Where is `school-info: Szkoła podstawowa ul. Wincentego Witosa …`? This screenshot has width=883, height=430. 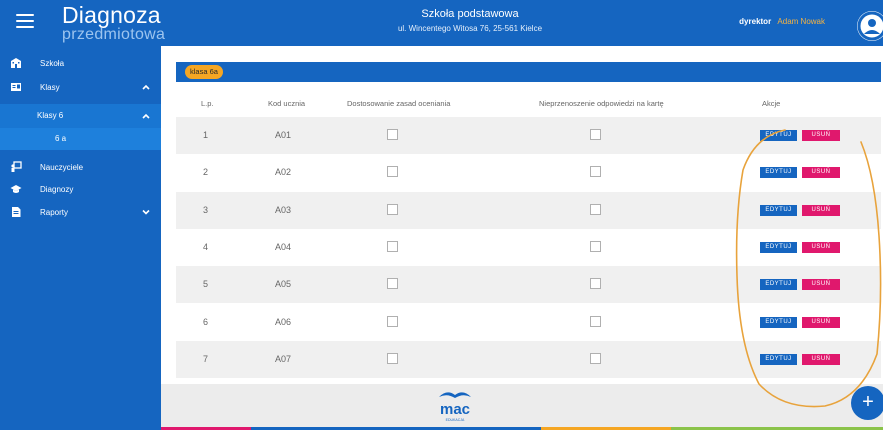
school-info: Szkoła podstawowa ul. Wincentego Witosa … is located at coordinates (470, 20).